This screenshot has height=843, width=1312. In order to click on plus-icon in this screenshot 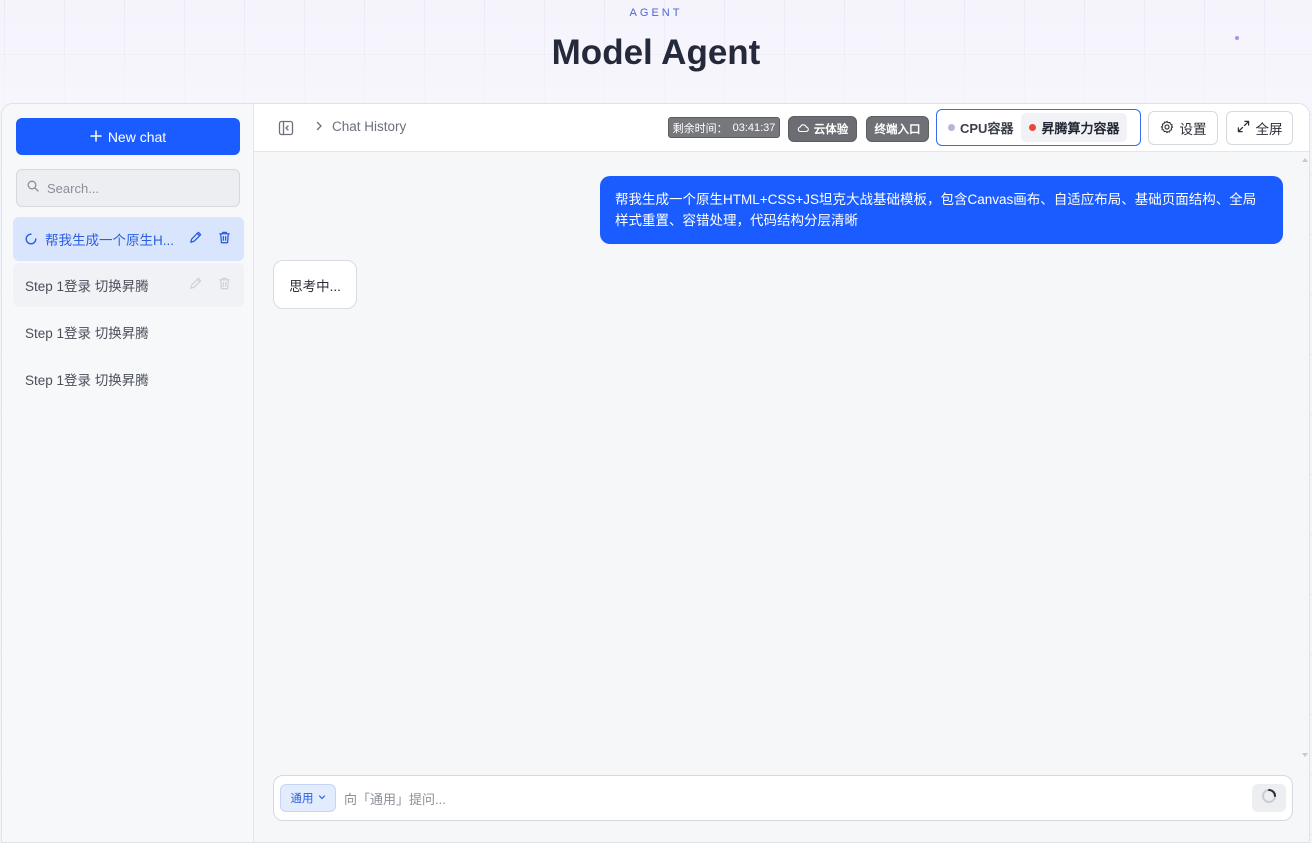, I will do `click(96, 137)`.